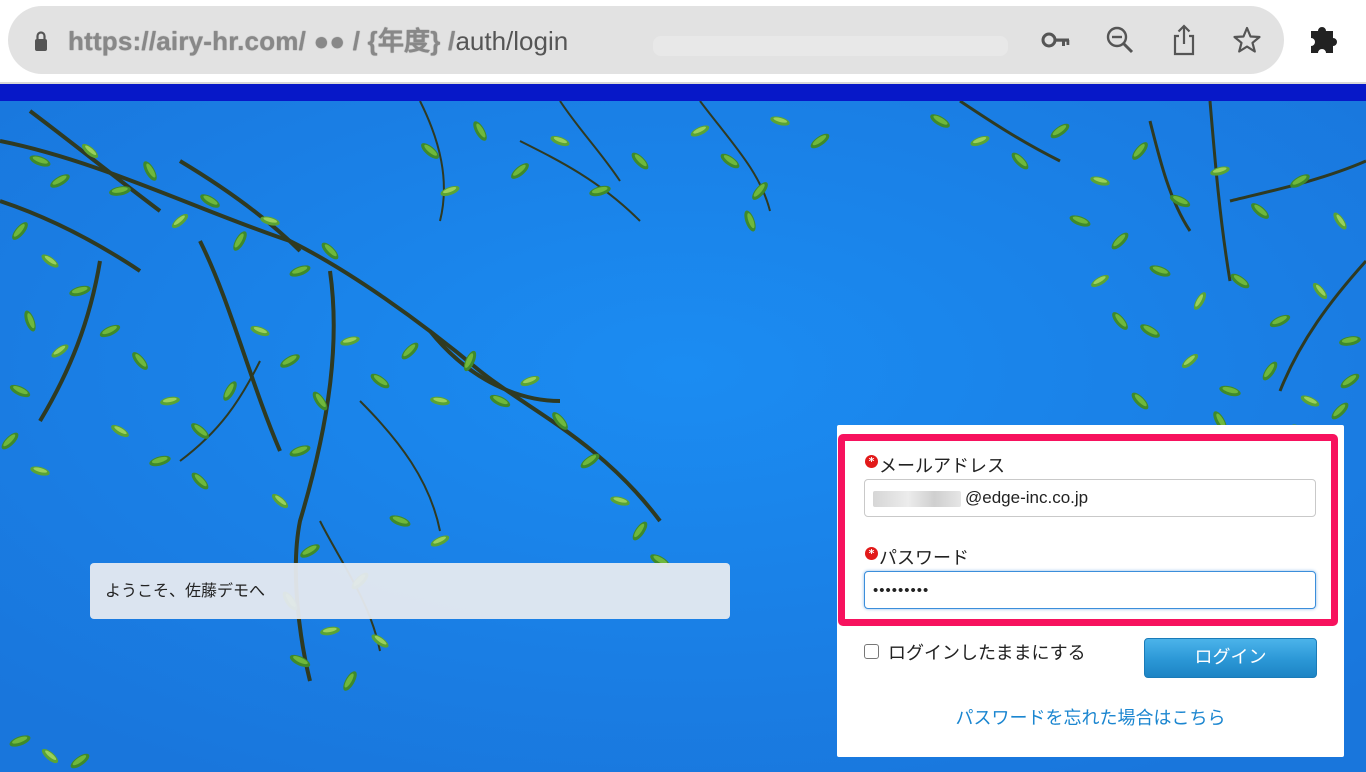  I want to click on zoom-out-icon, so click(1120, 40).